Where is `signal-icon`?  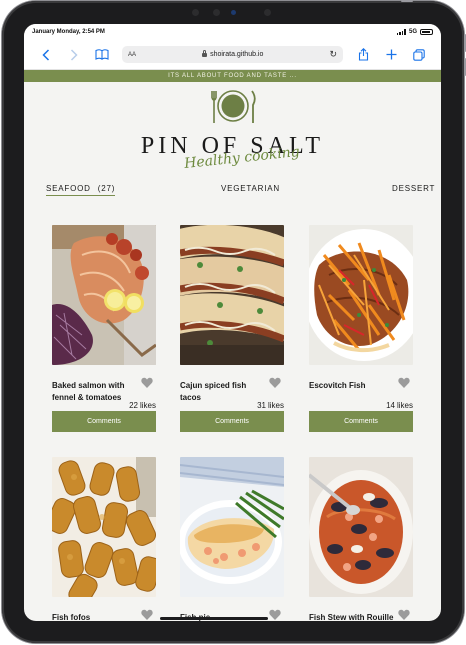
signal-icon is located at coordinates (401, 32).